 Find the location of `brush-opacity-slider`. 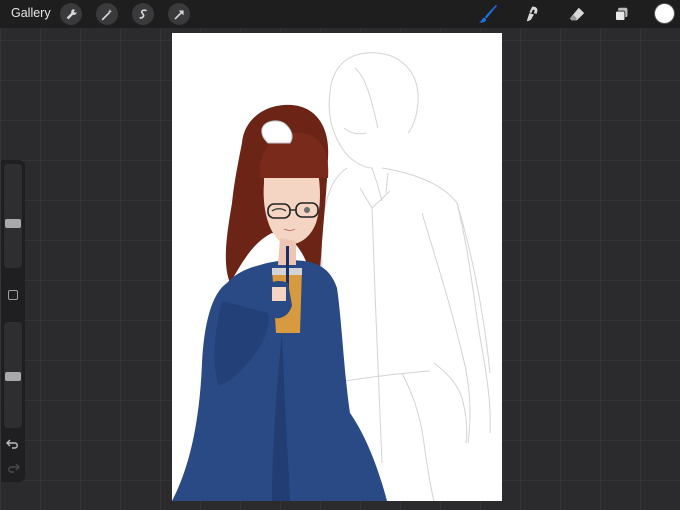

brush-opacity-slider is located at coordinates (13, 375).